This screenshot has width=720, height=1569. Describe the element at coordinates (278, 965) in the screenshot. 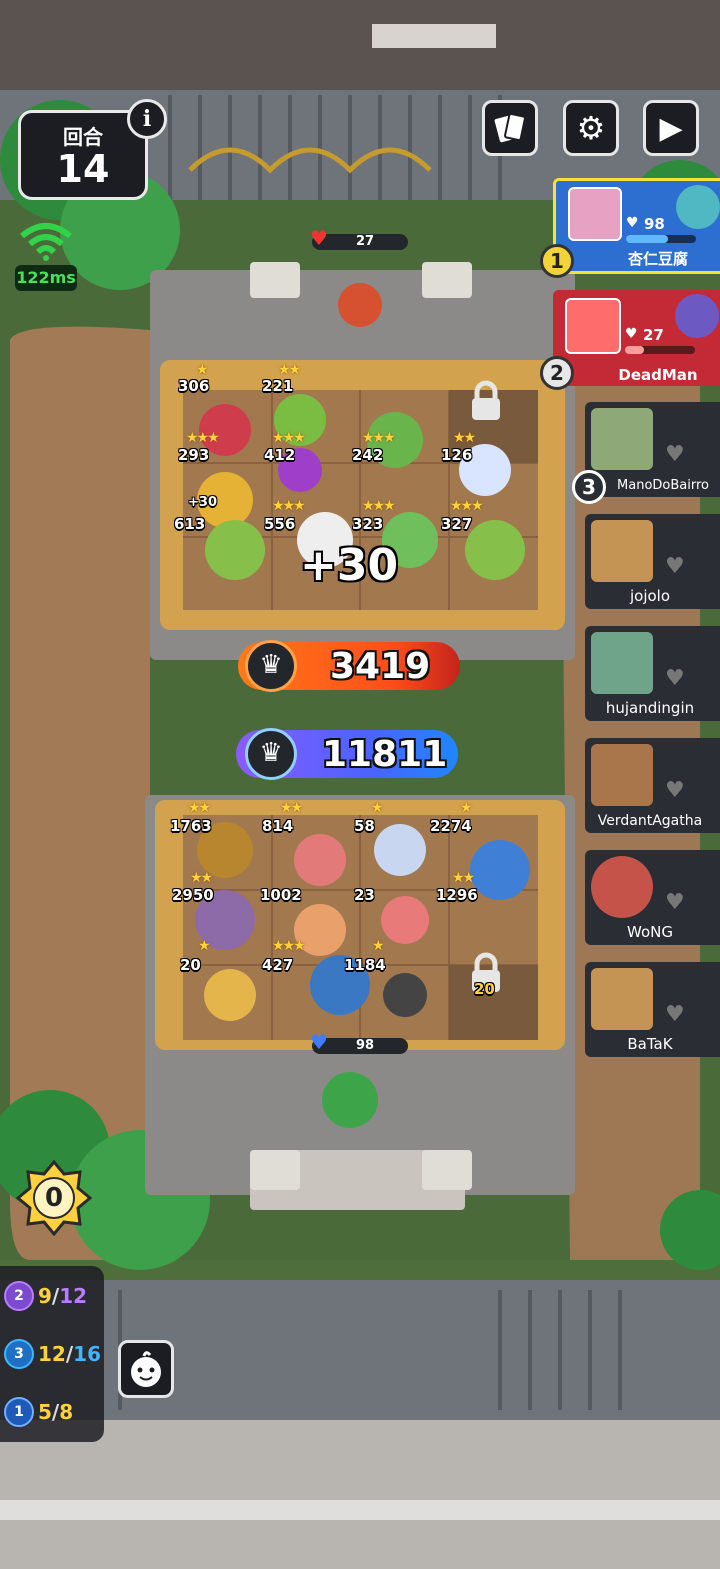

I see `unit-power: 427` at that location.